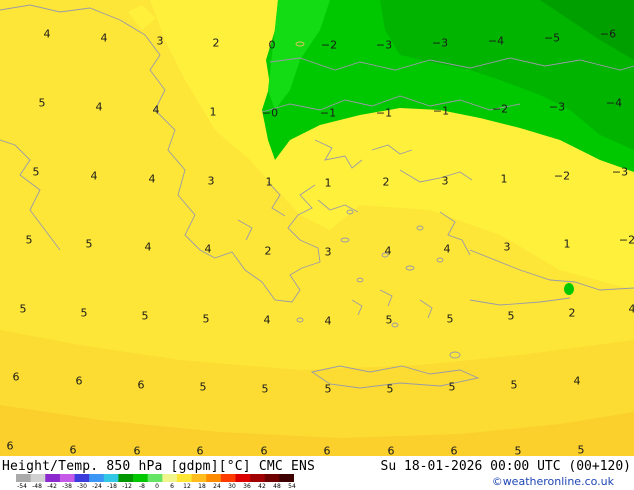 Image resolution: width=634 pixels, height=490 pixels. I want to click on map-title: Height/Temp. 850 hPa [gdpm][°C] CMC ENS, so click(159, 466).